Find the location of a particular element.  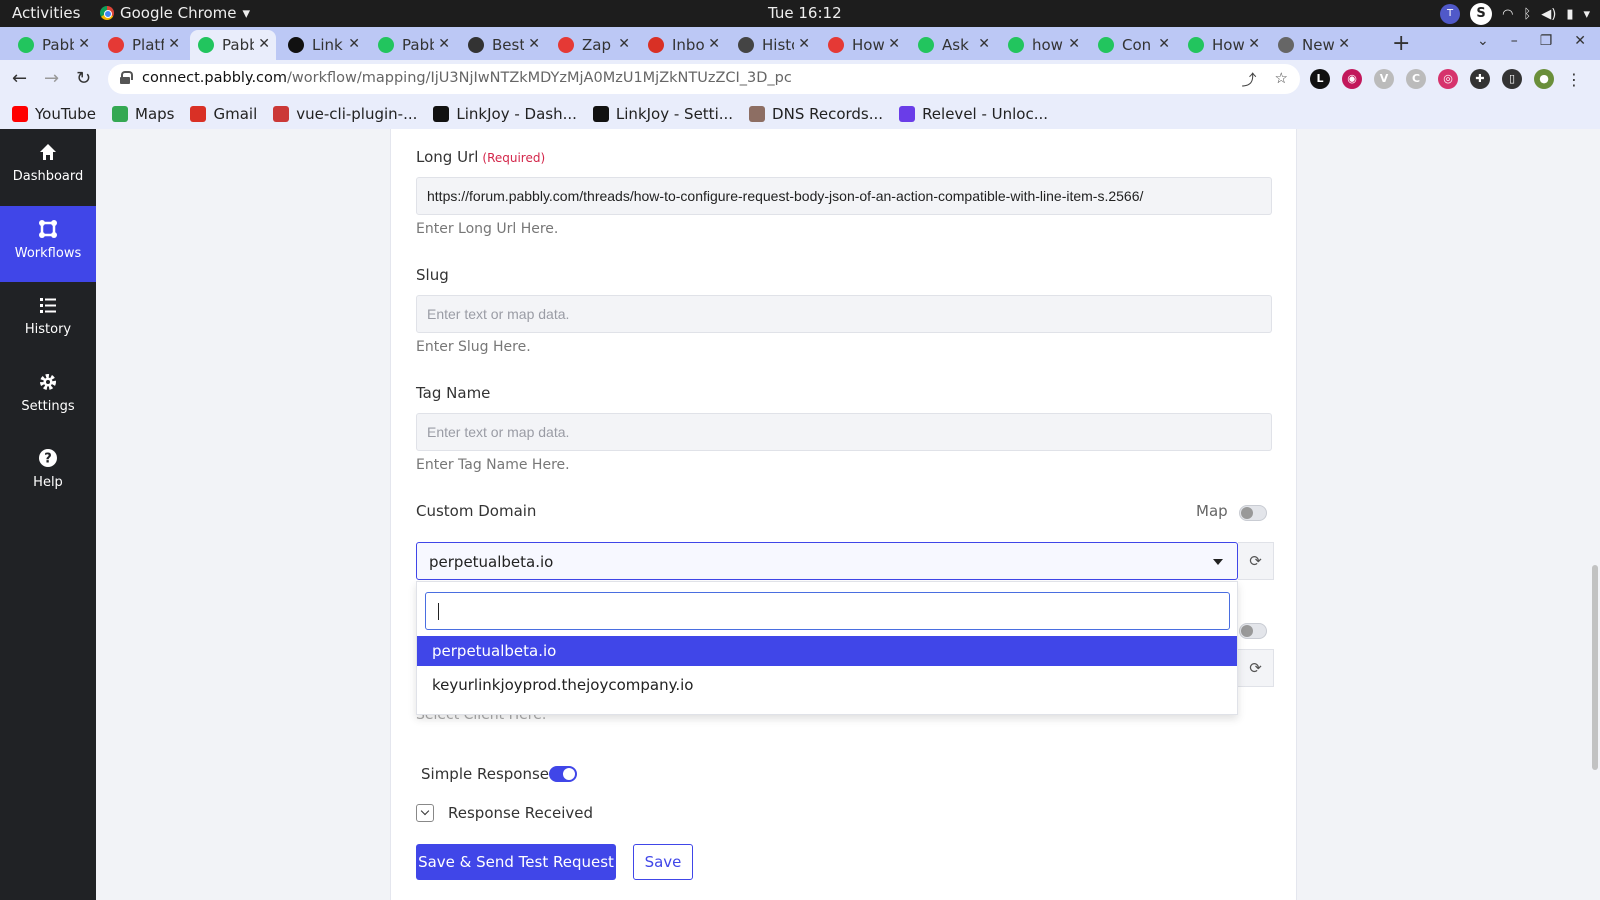

system-tray: T S ◠ ᛒ ◀) ▮ ▾ is located at coordinates (1515, 14).